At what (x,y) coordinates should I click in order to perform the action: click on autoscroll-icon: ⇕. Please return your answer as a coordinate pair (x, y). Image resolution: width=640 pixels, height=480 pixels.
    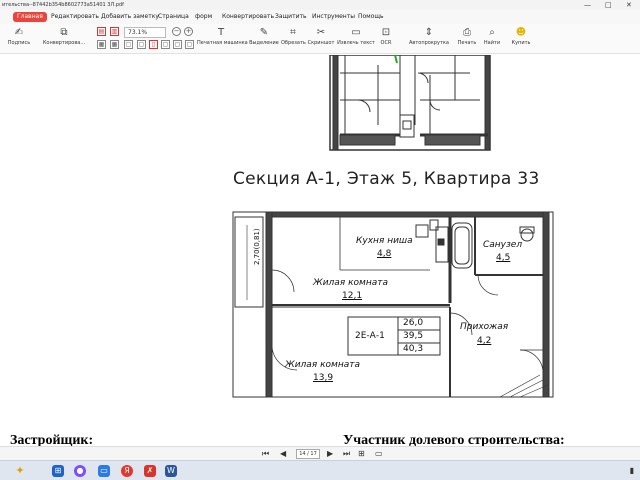
    Looking at the image, I should click on (429, 32).